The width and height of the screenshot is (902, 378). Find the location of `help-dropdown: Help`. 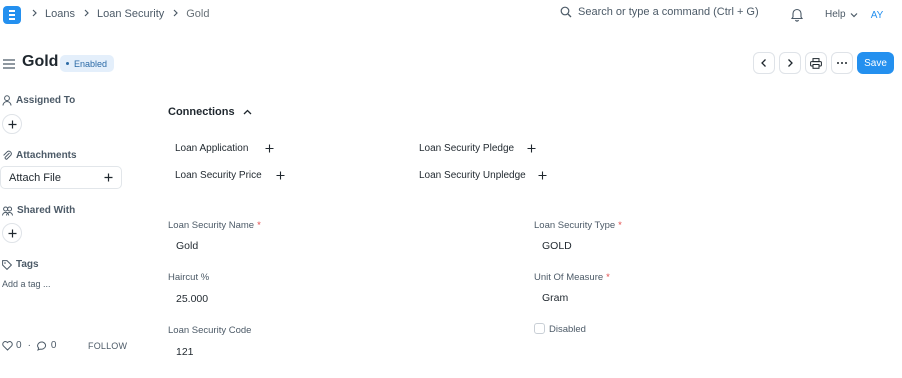

help-dropdown: Help is located at coordinates (841, 14).